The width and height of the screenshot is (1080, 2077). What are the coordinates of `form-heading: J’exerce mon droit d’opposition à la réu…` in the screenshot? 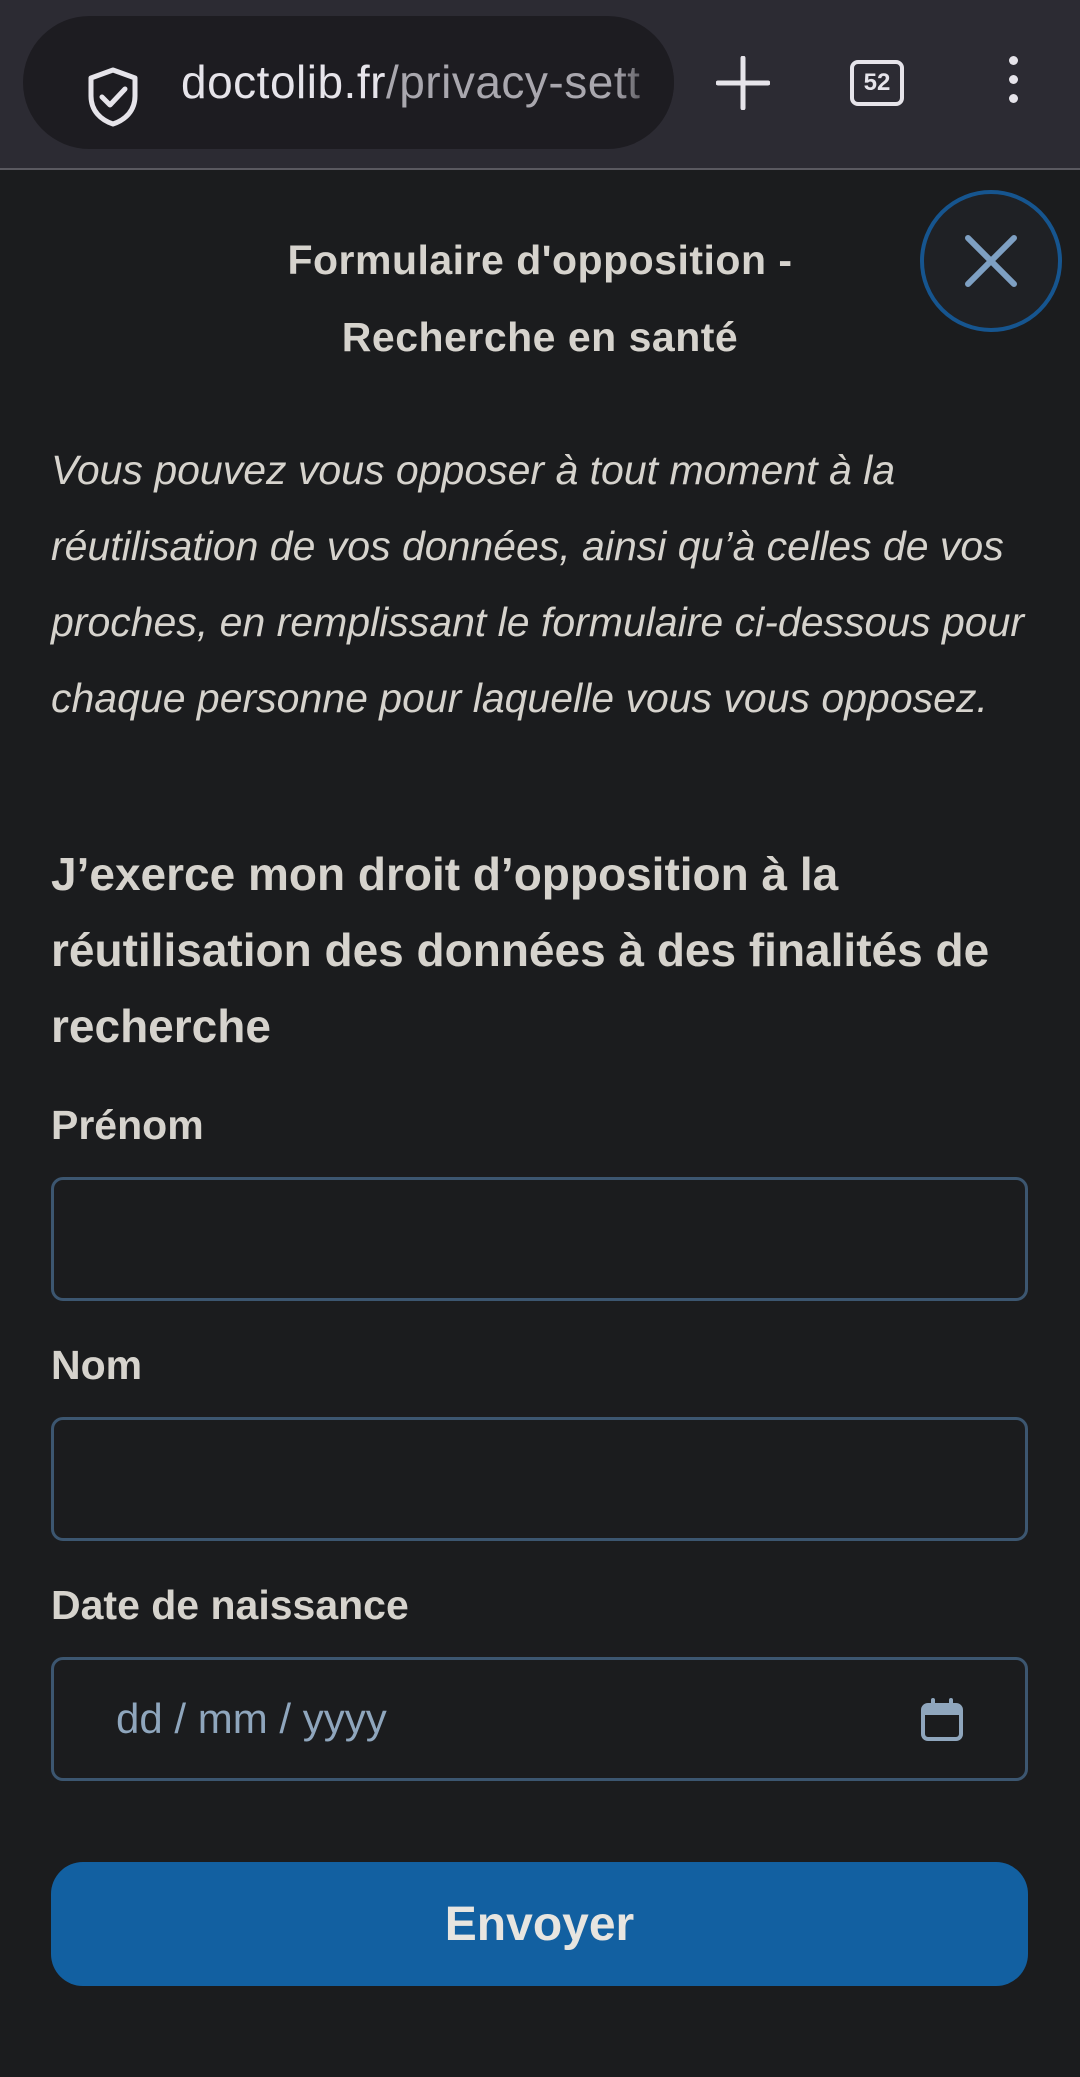 It's located at (520, 950).